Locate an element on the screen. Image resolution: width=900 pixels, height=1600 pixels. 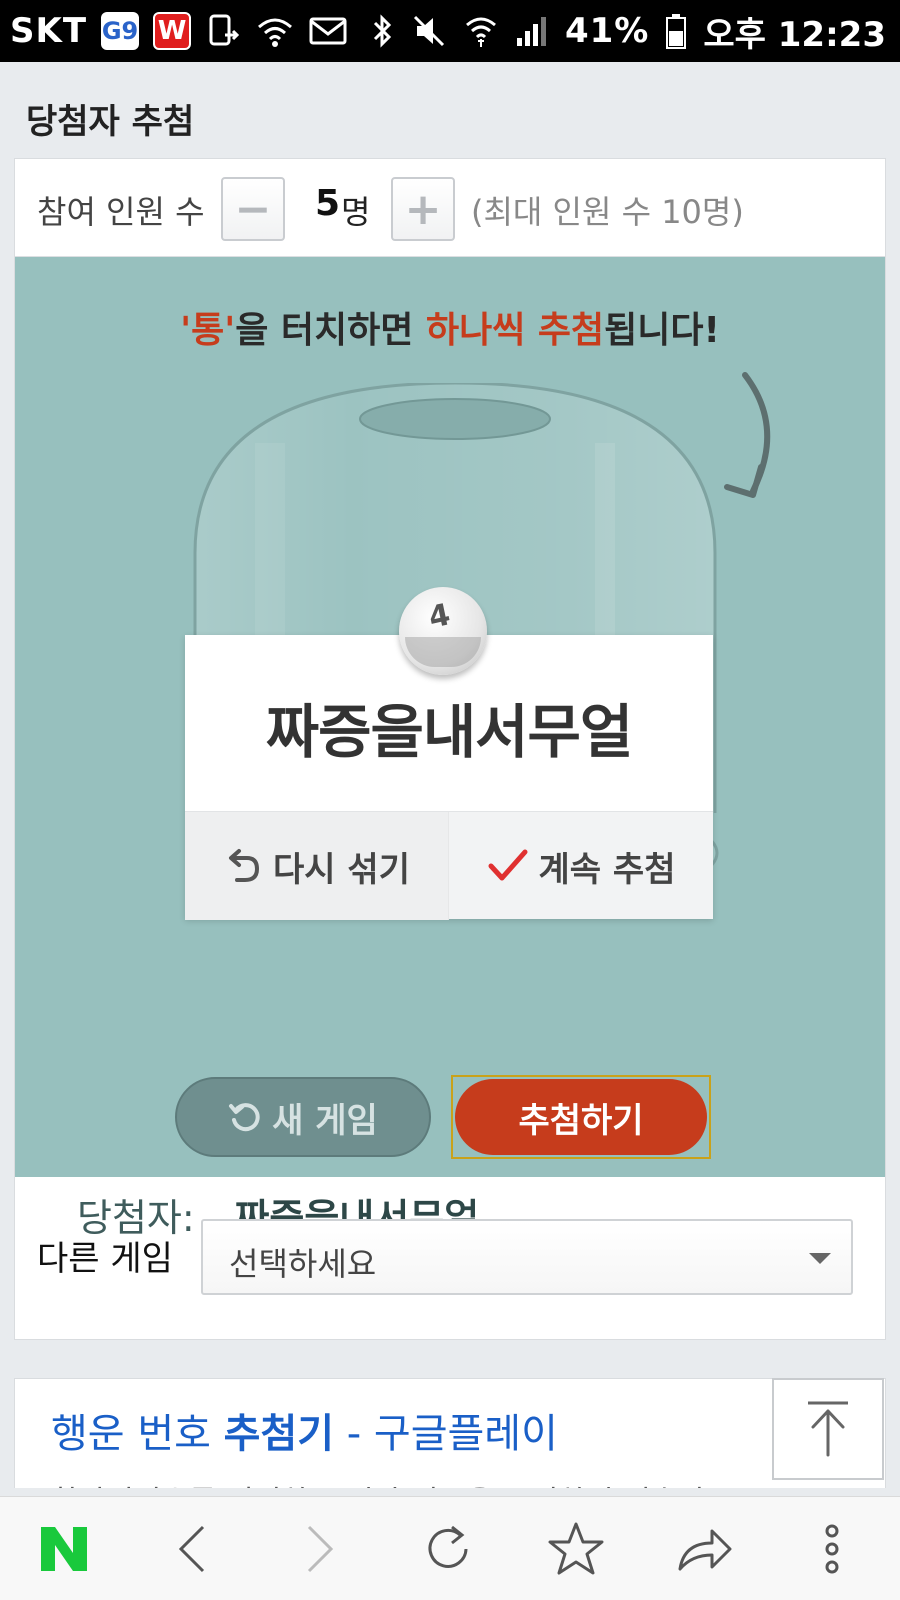
back-icon is located at coordinates (191, 1548).